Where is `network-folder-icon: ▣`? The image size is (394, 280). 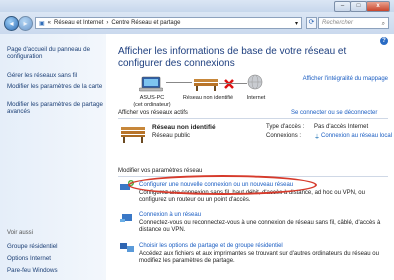
network-folder-icon: ▣ is located at coordinates (42, 23).